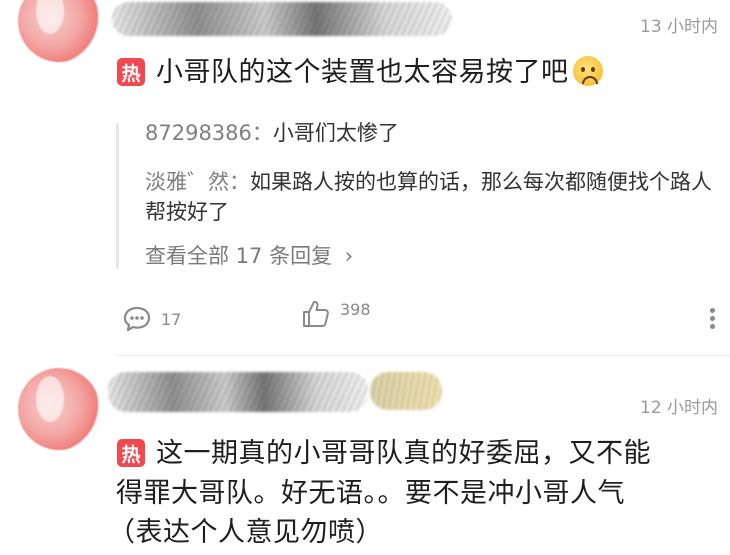 This screenshot has width=730, height=555. Describe the element at coordinates (335, 133) in the screenshot. I see `reply-text: 小哥们太惨了` at that location.